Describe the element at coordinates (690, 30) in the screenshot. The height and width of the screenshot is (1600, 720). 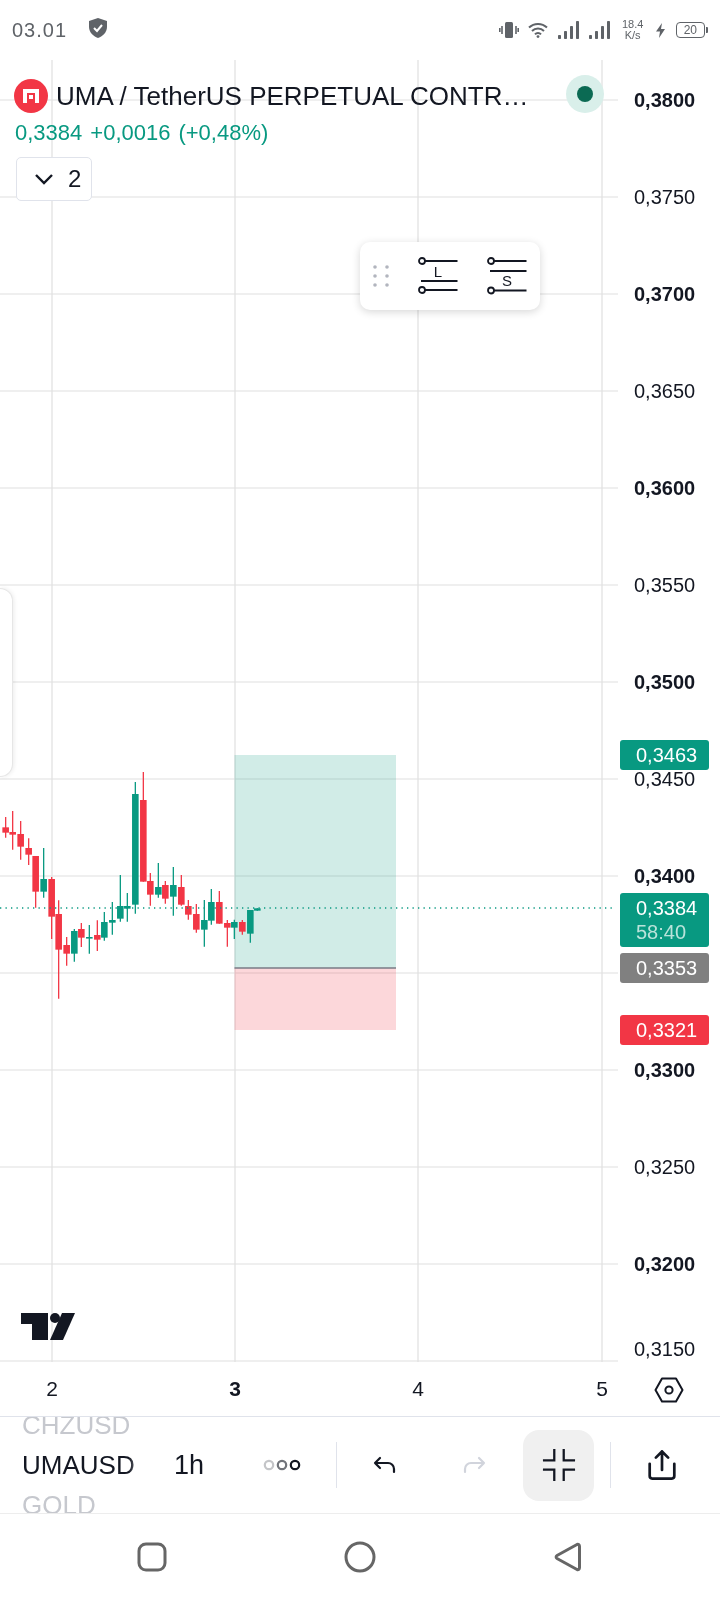
I see `battery-level: 20` at that location.